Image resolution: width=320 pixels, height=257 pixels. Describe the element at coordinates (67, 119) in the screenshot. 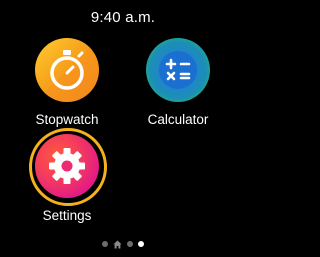

I see `app-label-stopwatch: Stopwatch` at that location.